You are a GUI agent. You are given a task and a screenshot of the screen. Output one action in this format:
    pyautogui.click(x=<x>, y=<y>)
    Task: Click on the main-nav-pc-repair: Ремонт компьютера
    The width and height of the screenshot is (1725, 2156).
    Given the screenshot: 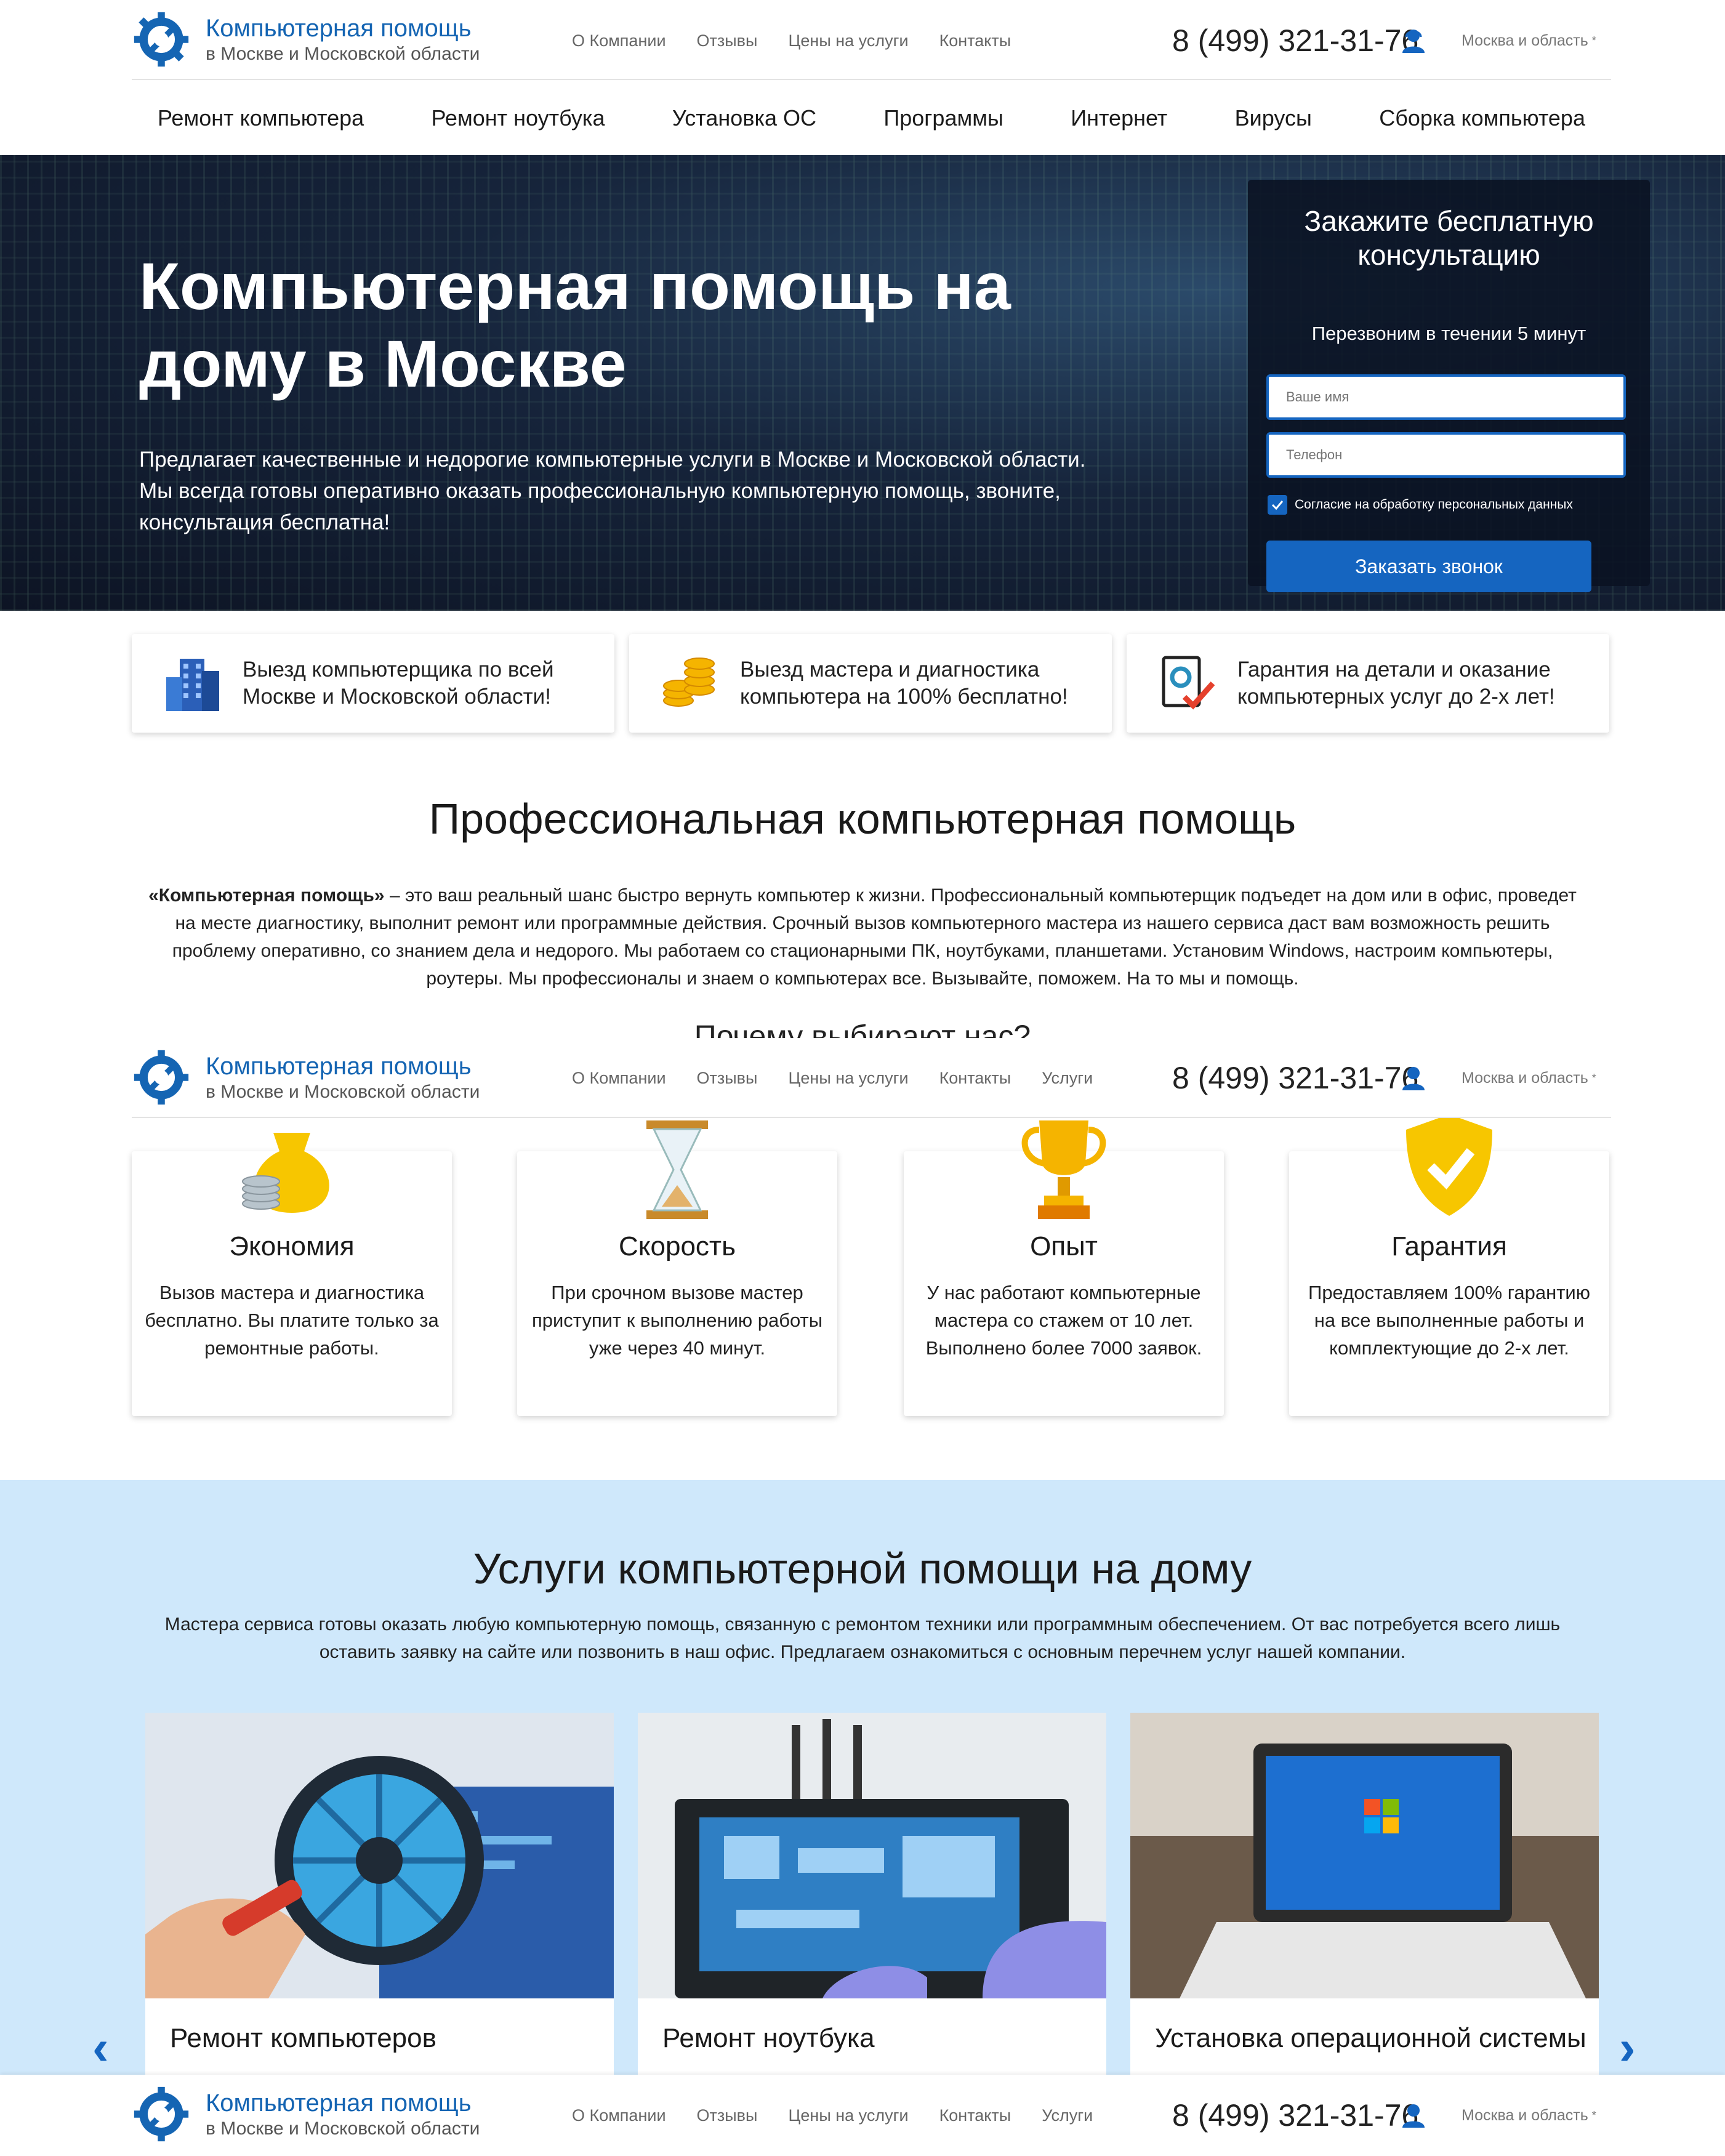 What is the action you would take?
    pyautogui.click(x=261, y=118)
    